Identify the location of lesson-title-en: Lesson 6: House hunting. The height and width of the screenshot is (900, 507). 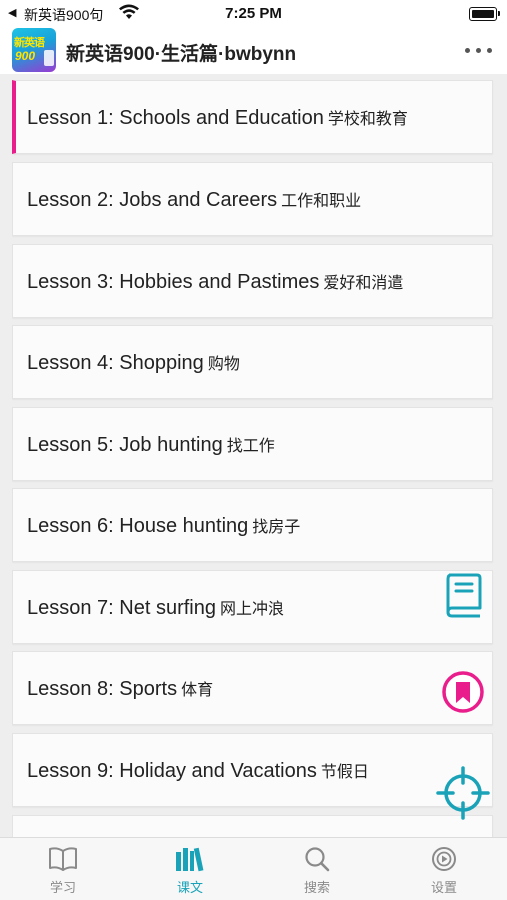
(138, 526).